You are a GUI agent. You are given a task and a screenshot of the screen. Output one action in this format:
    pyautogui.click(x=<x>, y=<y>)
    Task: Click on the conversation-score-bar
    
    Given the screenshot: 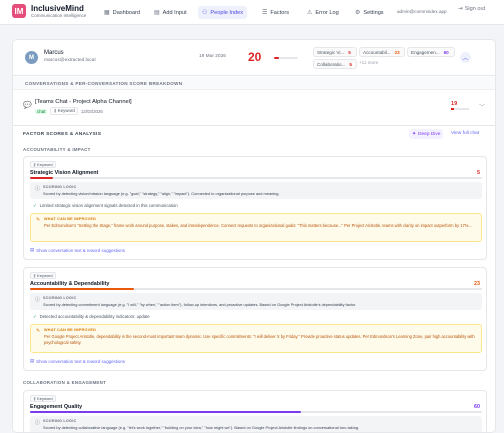 What is the action you would take?
    pyautogui.click(x=460, y=109)
    